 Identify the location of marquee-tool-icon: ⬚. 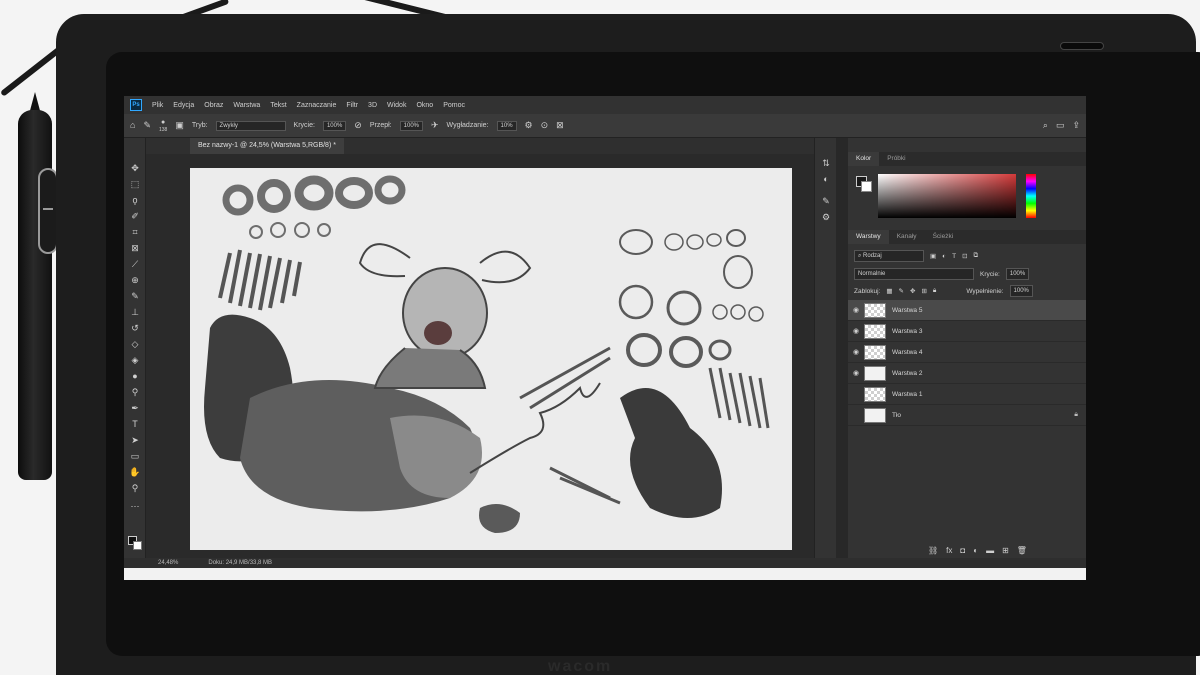
(135, 184).